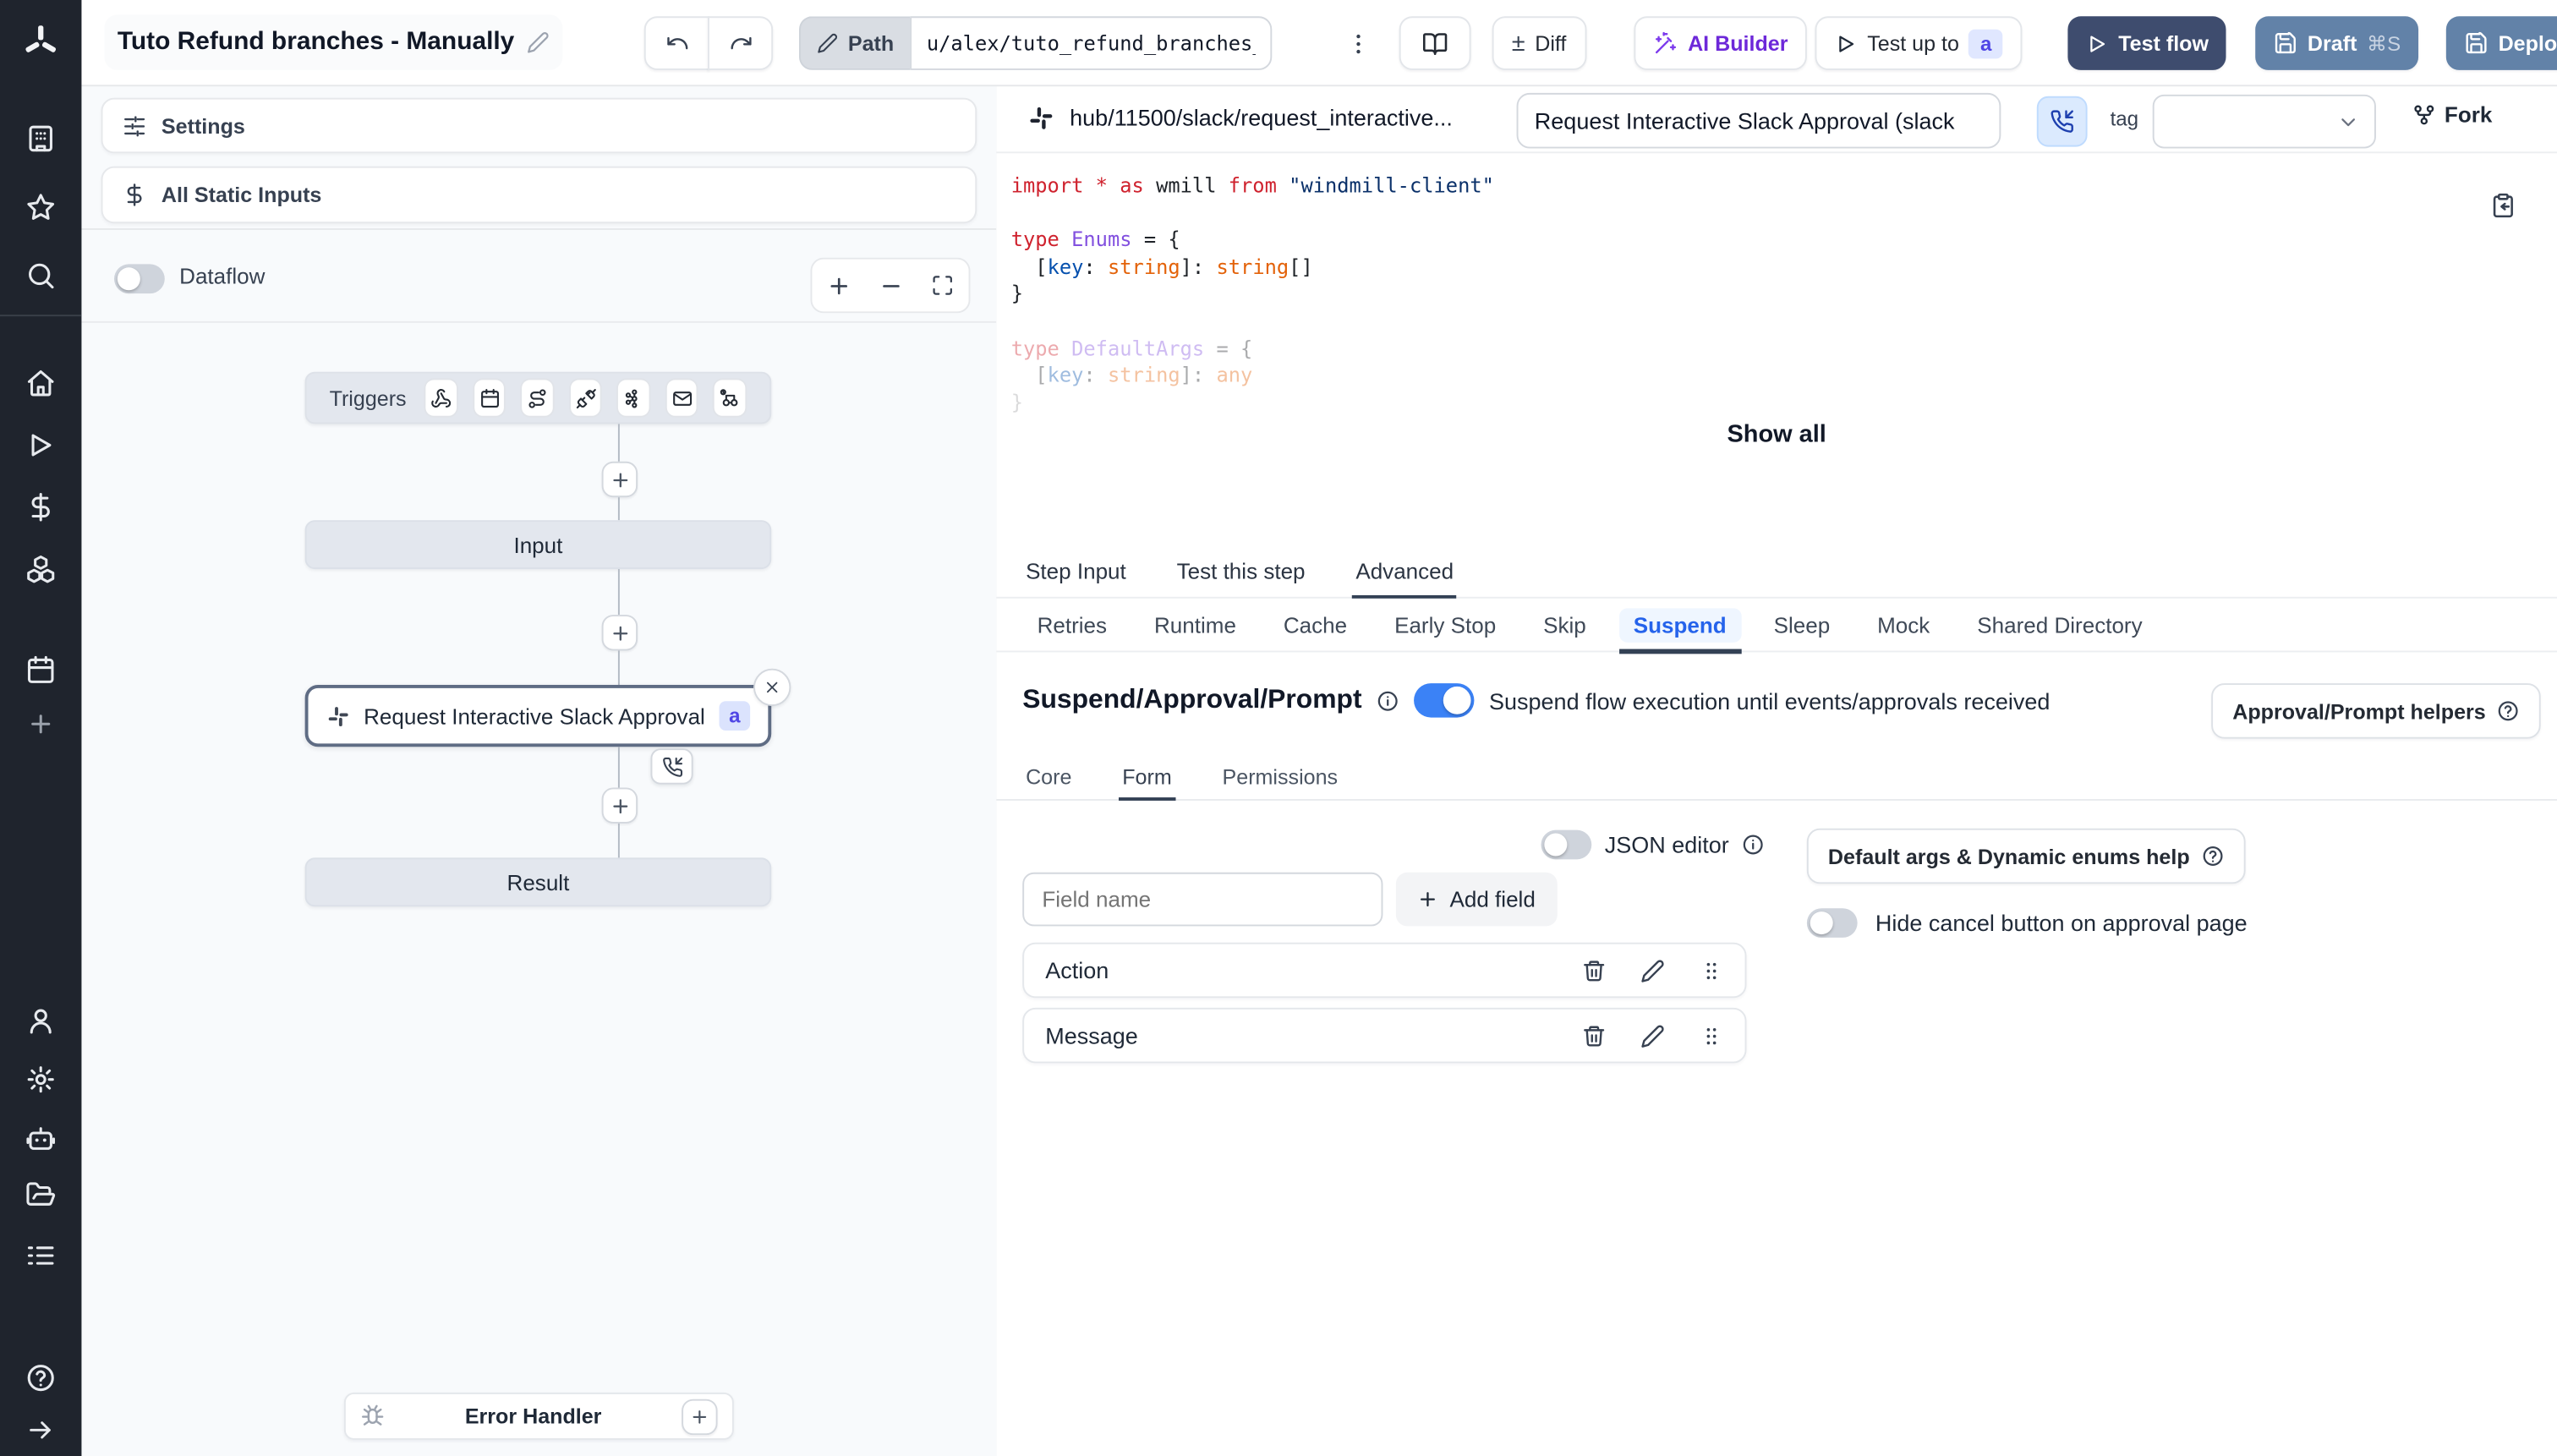 This screenshot has width=2557, height=1456. I want to click on sidebar-item-folders-icon, so click(41, 1195).